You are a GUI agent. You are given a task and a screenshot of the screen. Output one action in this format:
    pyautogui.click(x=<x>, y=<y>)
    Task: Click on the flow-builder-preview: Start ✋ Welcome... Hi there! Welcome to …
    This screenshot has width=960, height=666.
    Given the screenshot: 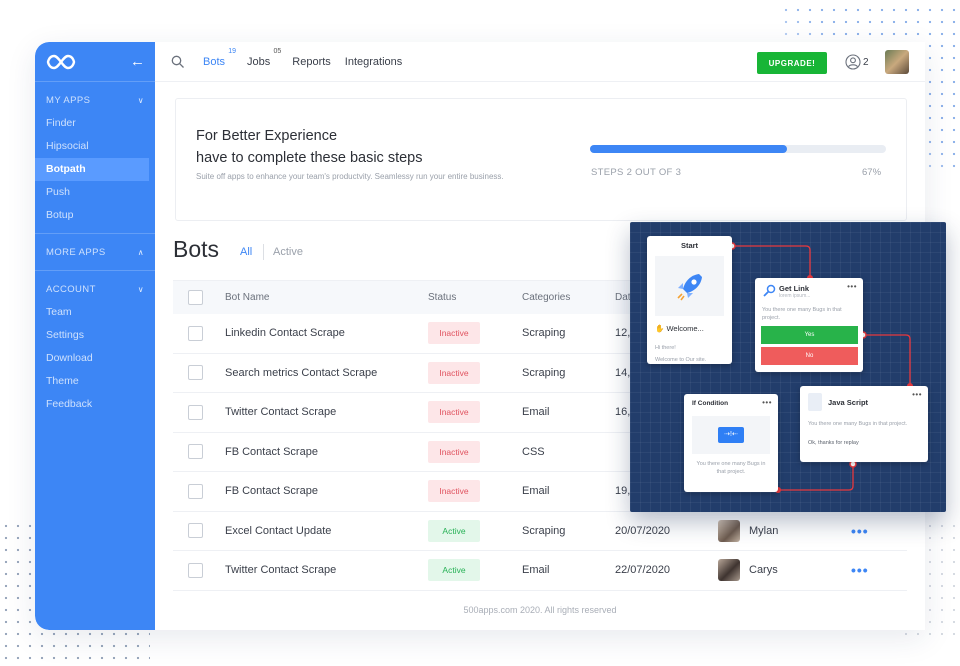 What is the action you would take?
    pyautogui.click(x=788, y=367)
    